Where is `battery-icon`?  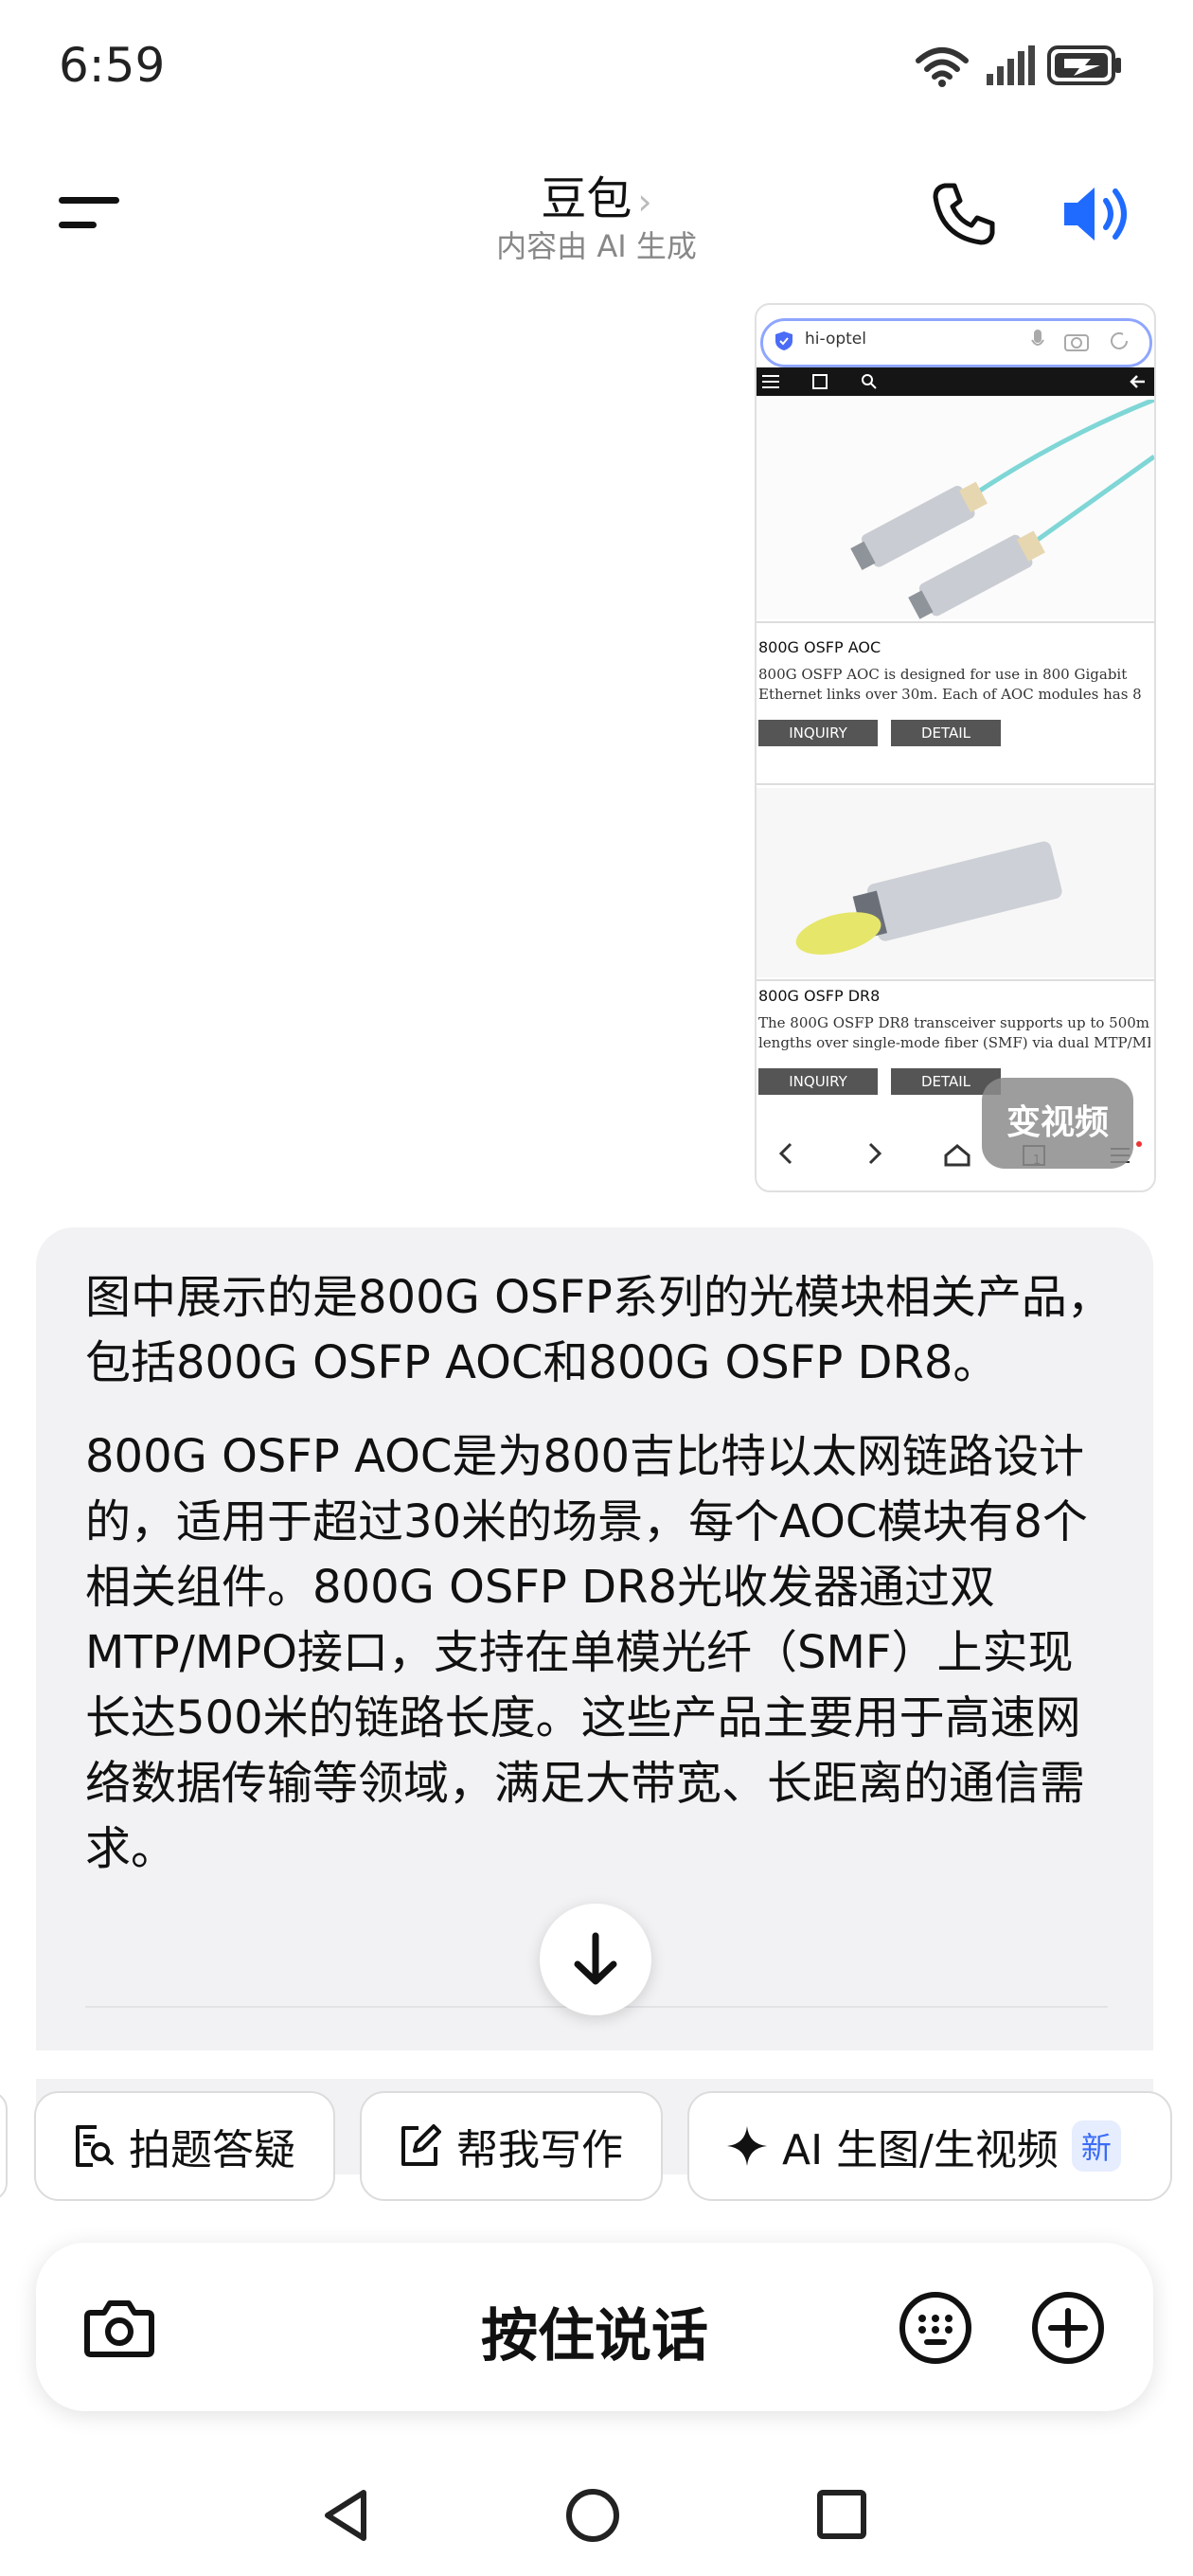
battery-icon is located at coordinates (1084, 65).